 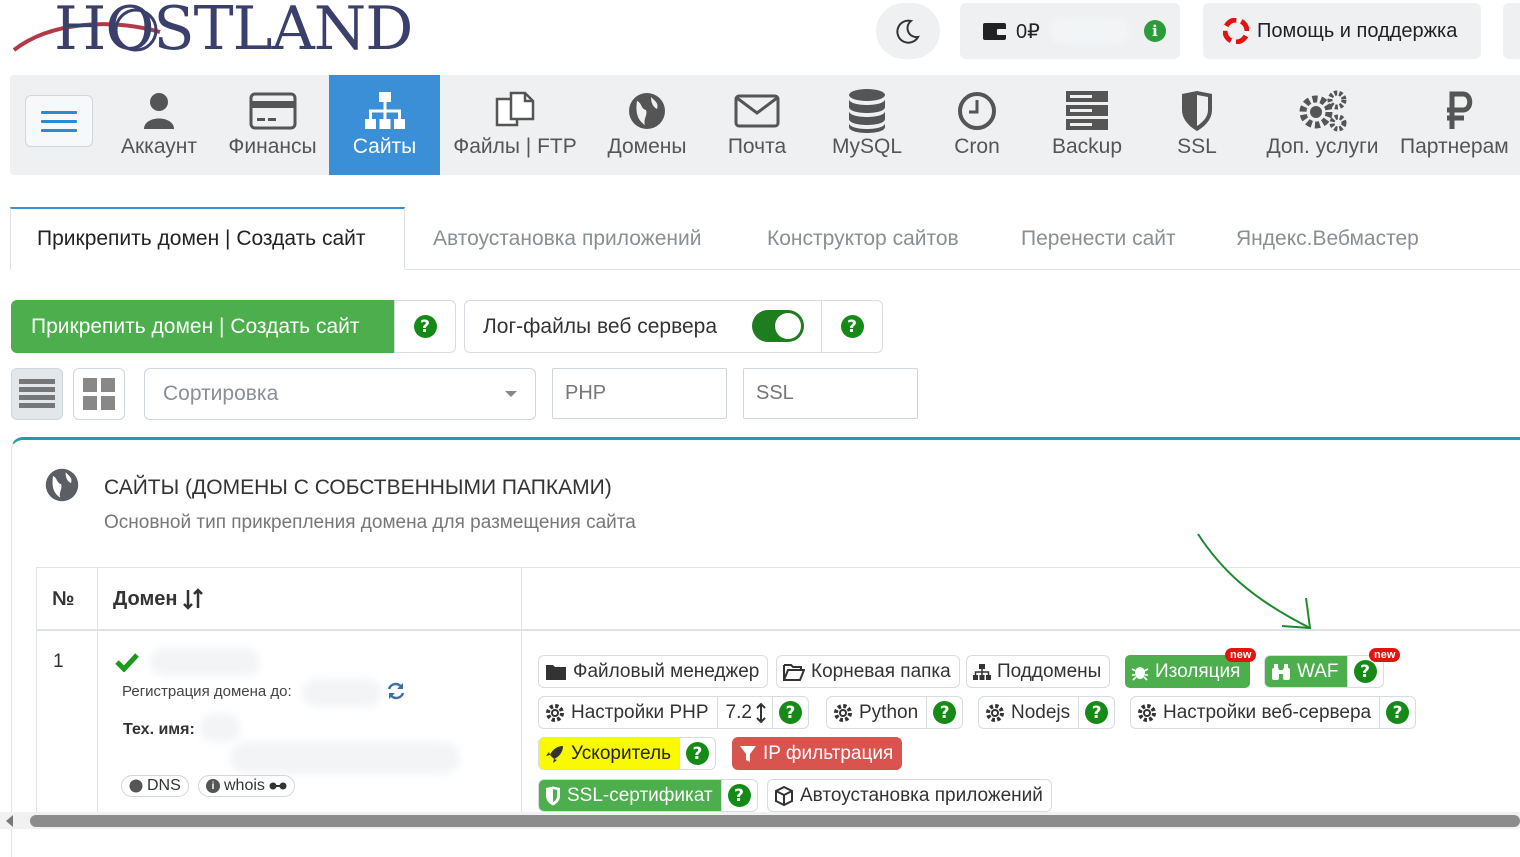 I want to click on nav-label: SSL, so click(x=1197, y=146).